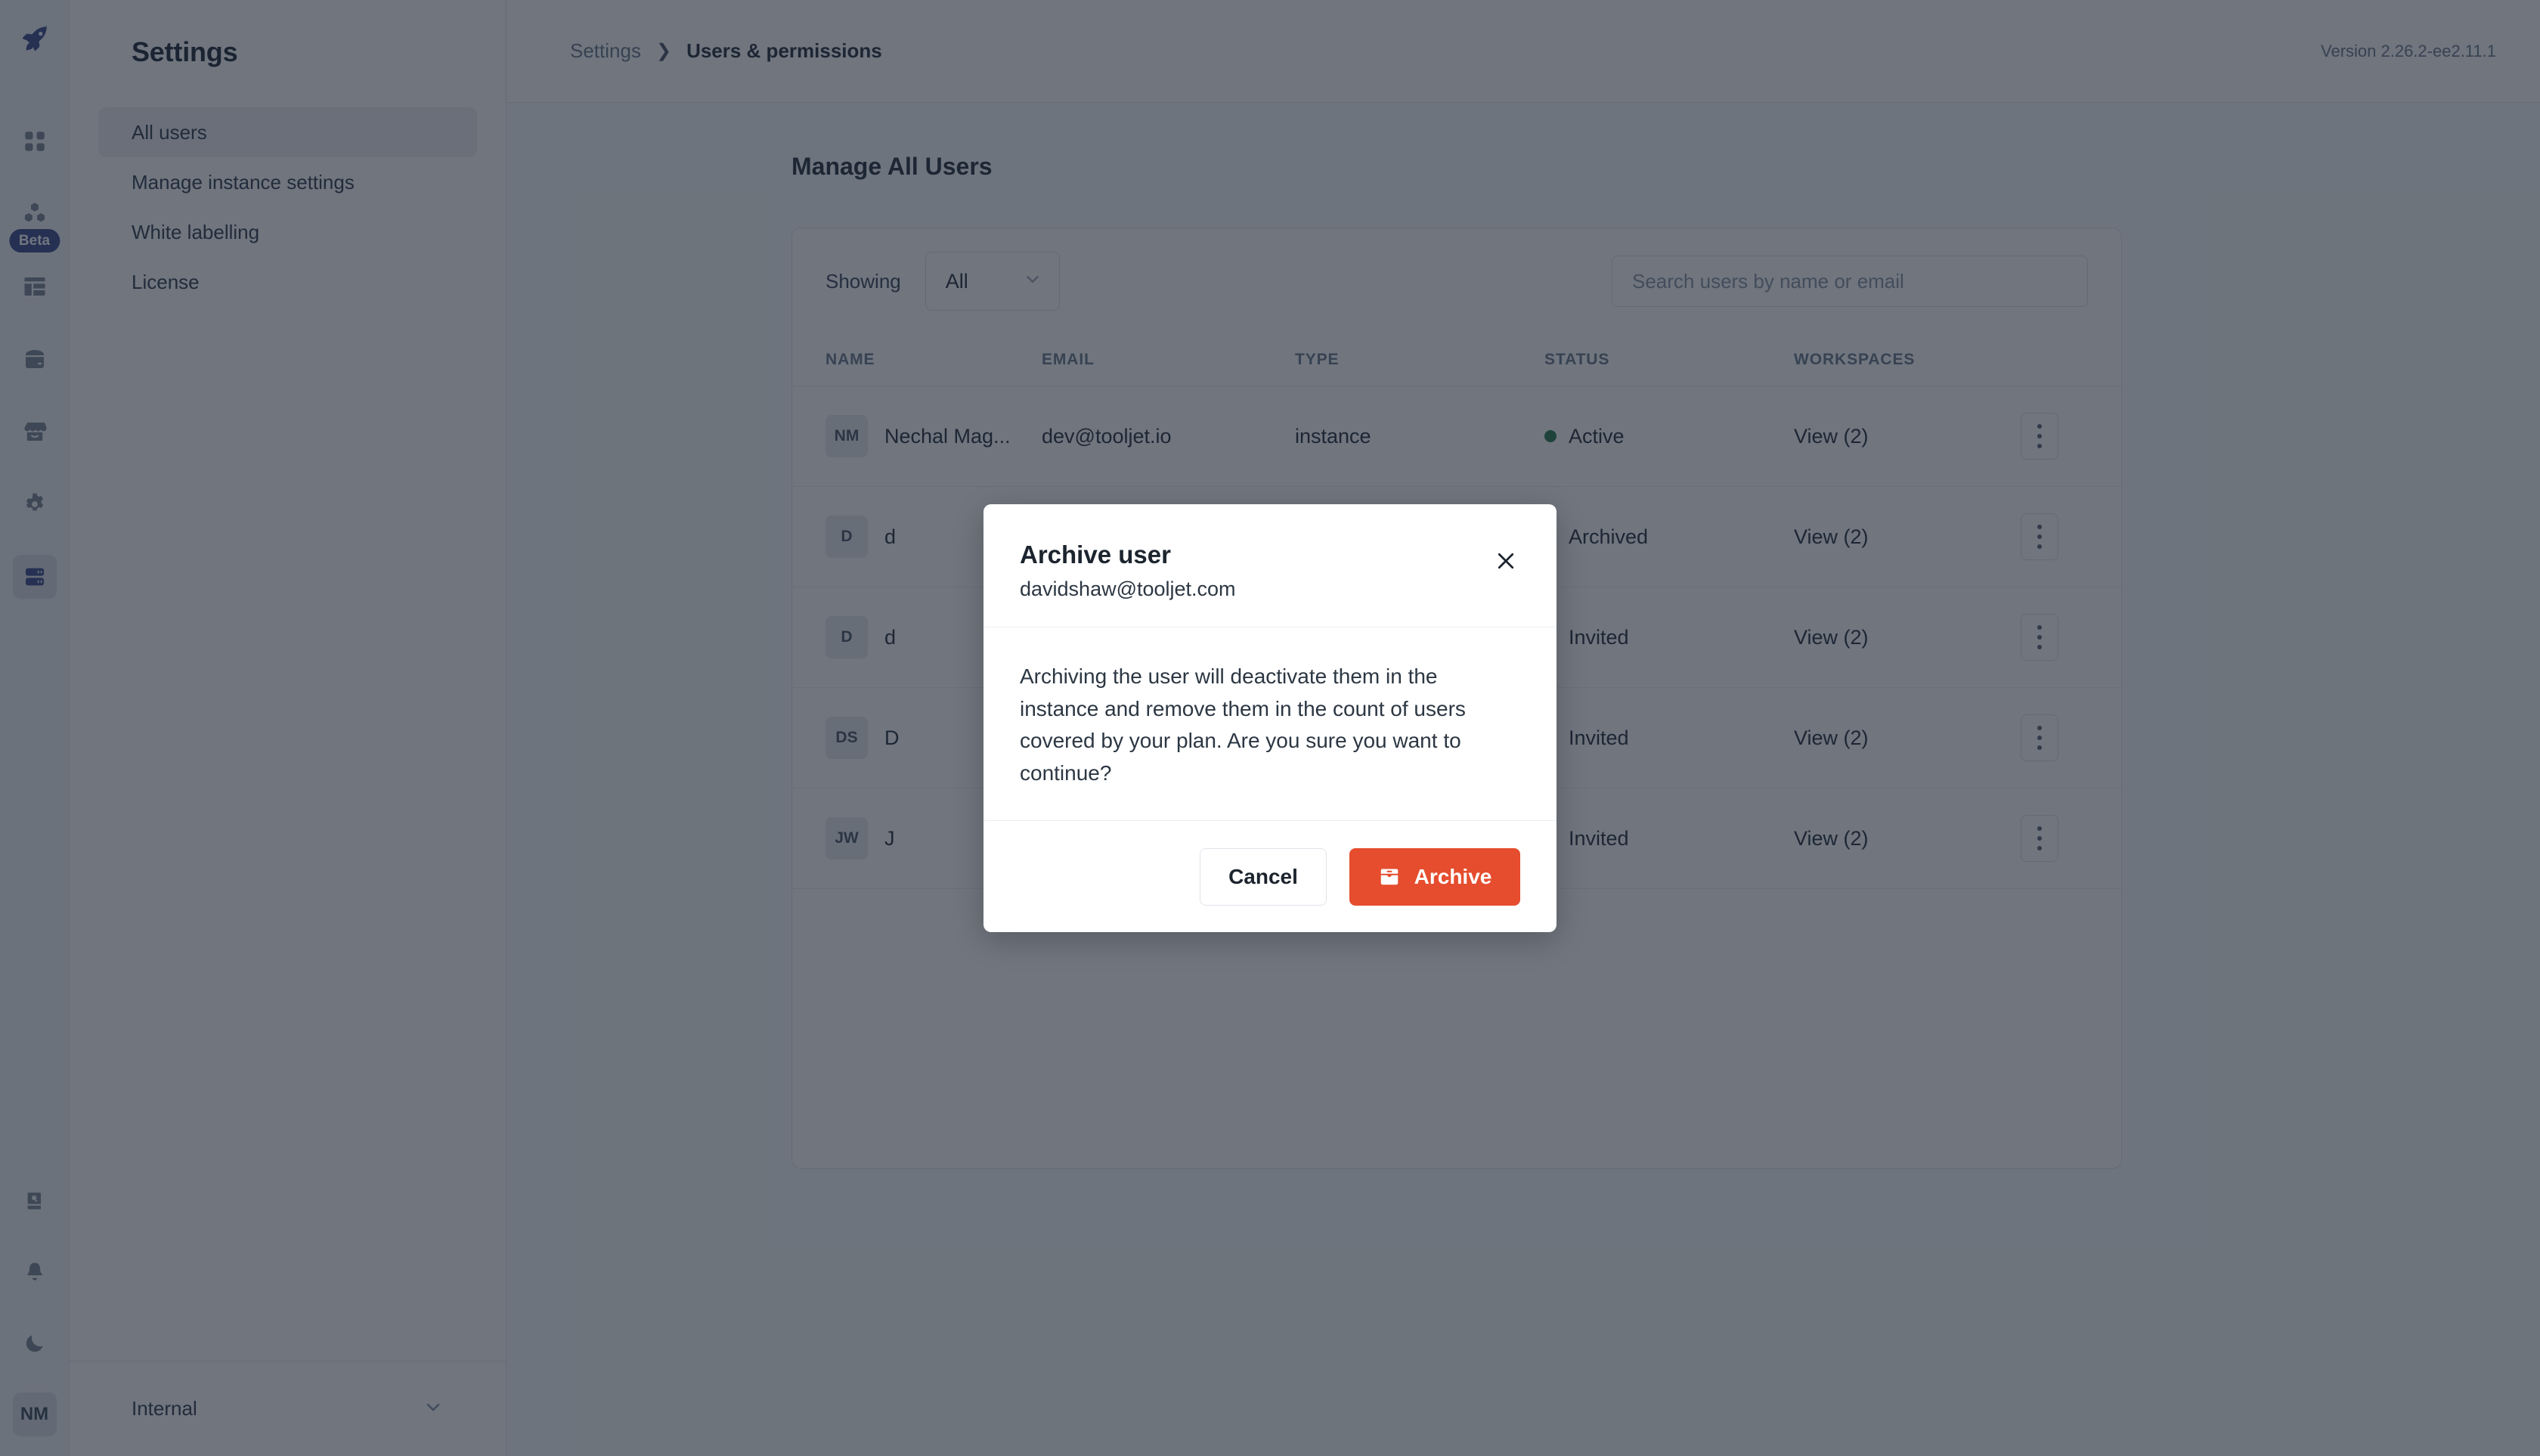  I want to click on archive-button: Archive, so click(1434, 876).